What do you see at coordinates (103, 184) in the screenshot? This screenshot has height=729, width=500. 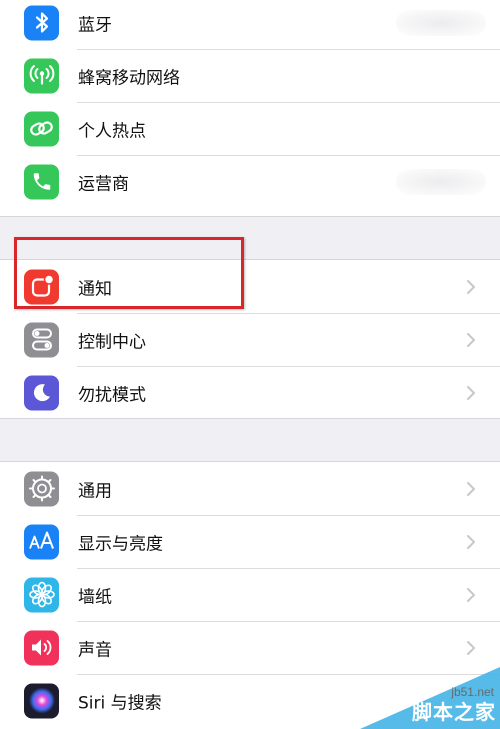 I see `settings-row-label: 运营商` at bounding box center [103, 184].